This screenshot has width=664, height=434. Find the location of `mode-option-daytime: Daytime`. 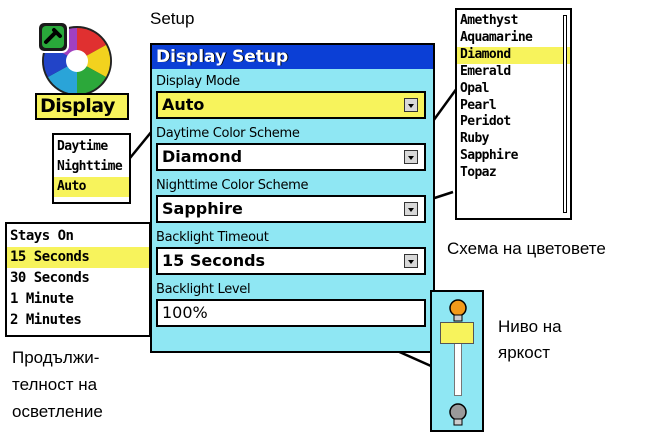

mode-option-daytime: Daytime is located at coordinates (91, 147).